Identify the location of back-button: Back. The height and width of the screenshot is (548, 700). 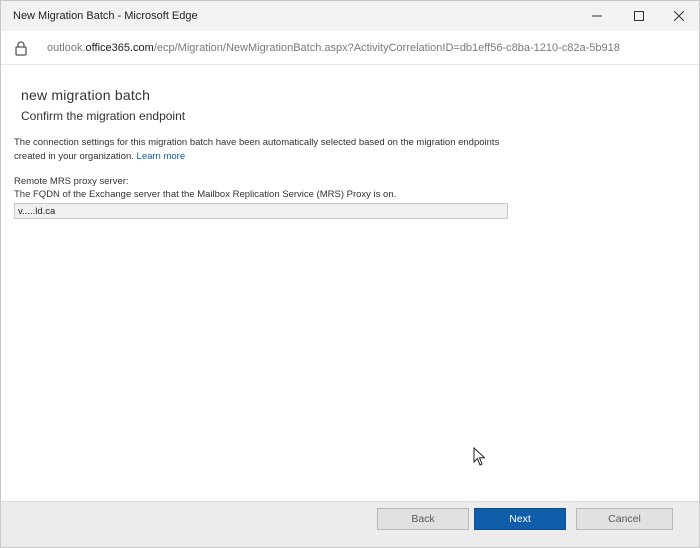
(423, 519).